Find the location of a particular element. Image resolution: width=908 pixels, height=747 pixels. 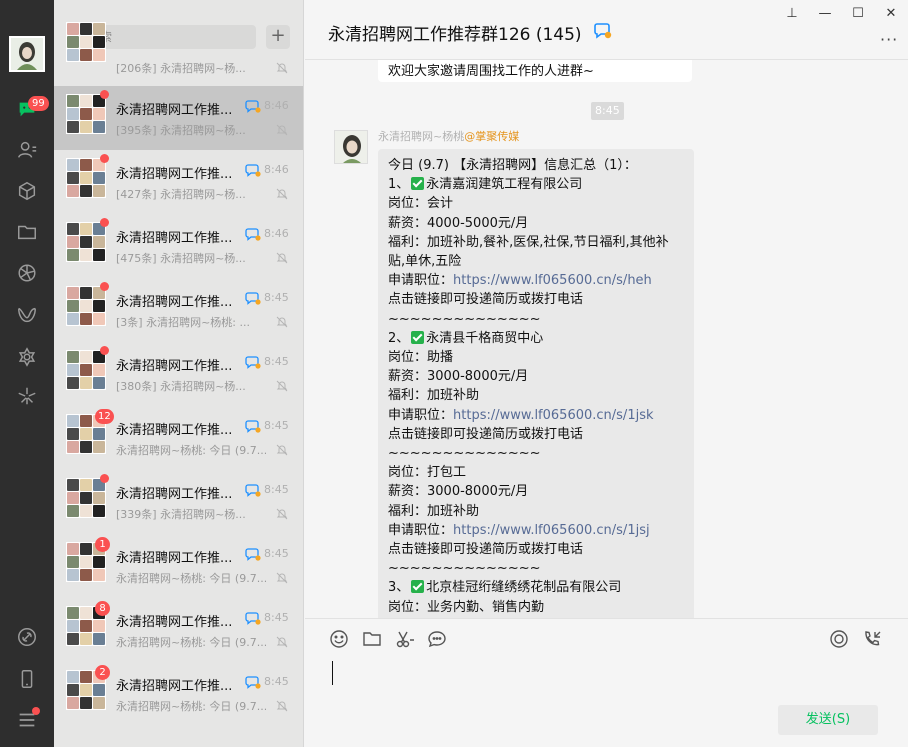

message-line: 福利：加班补助 is located at coordinates (536, 511).